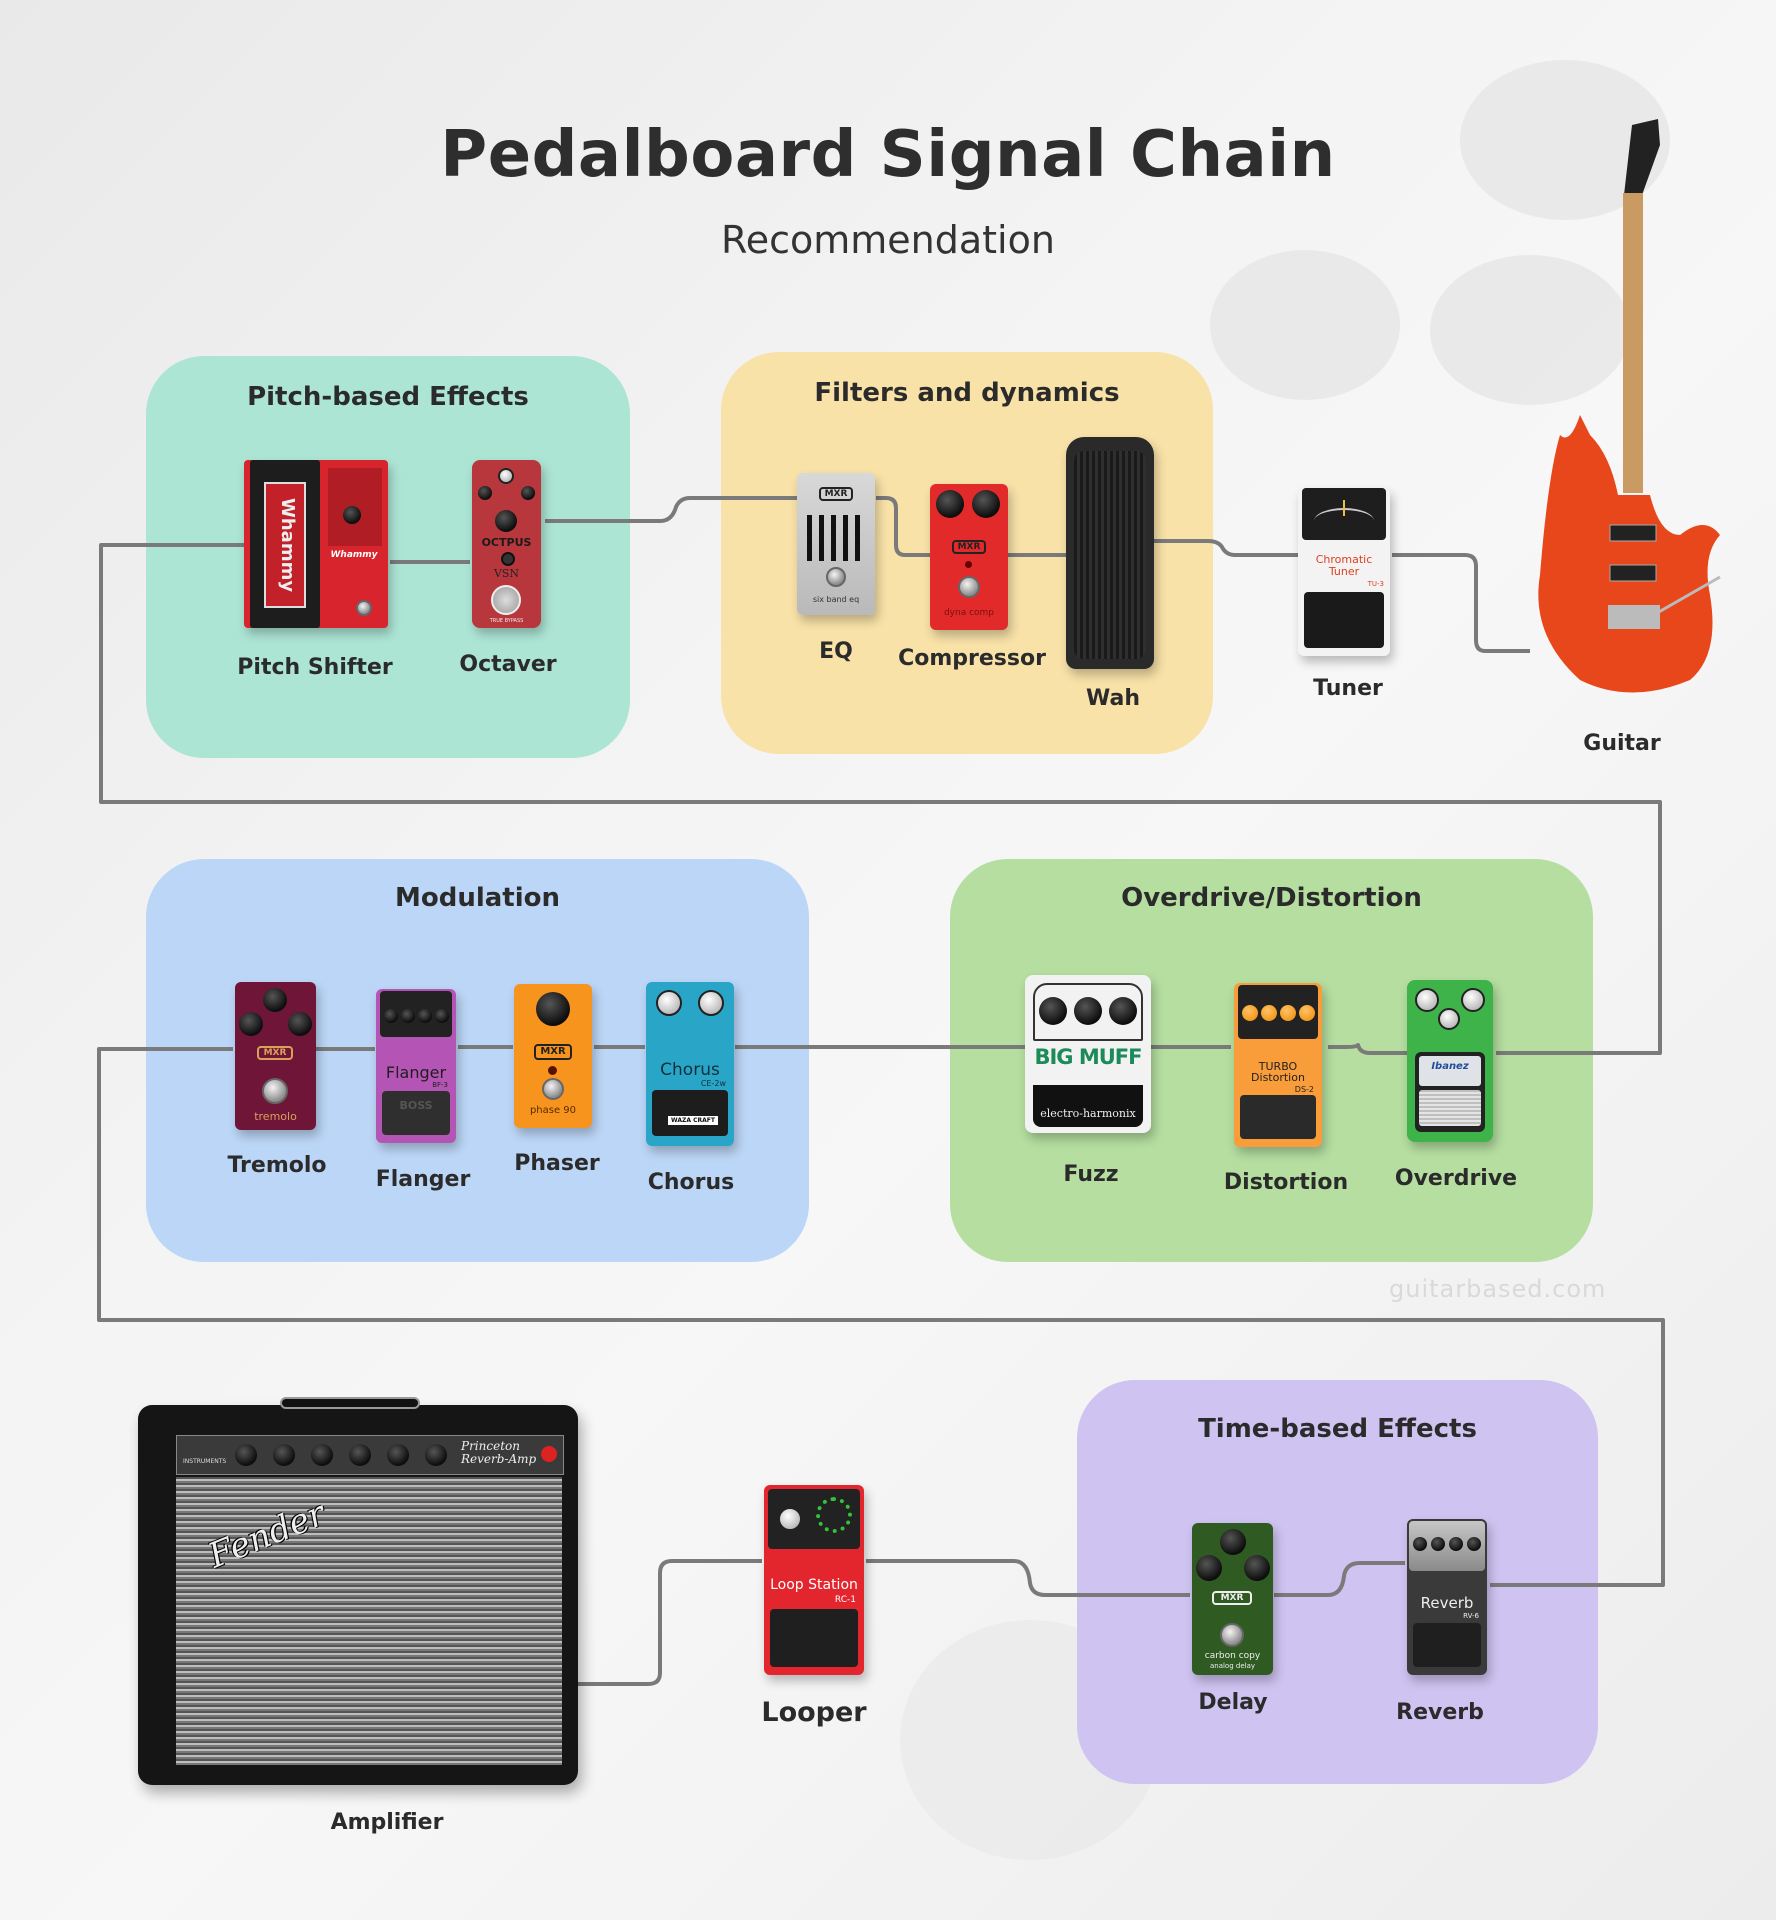  Describe the element at coordinates (275, 1116) in the screenshot. I see `tremolo-model: tremolo` at that location.